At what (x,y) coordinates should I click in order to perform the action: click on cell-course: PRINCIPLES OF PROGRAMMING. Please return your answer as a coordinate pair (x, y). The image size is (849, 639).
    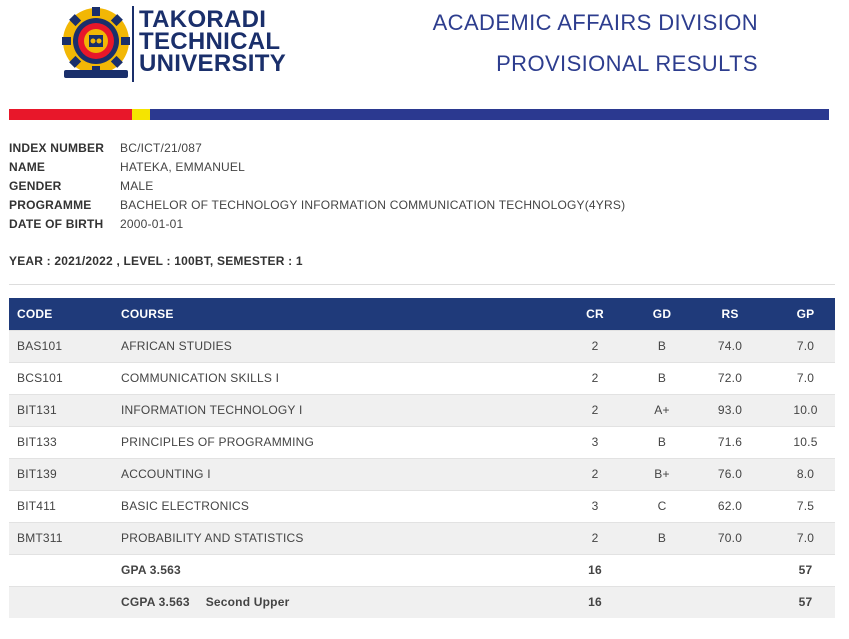
    Looking at the image, I should click on (331, 441).